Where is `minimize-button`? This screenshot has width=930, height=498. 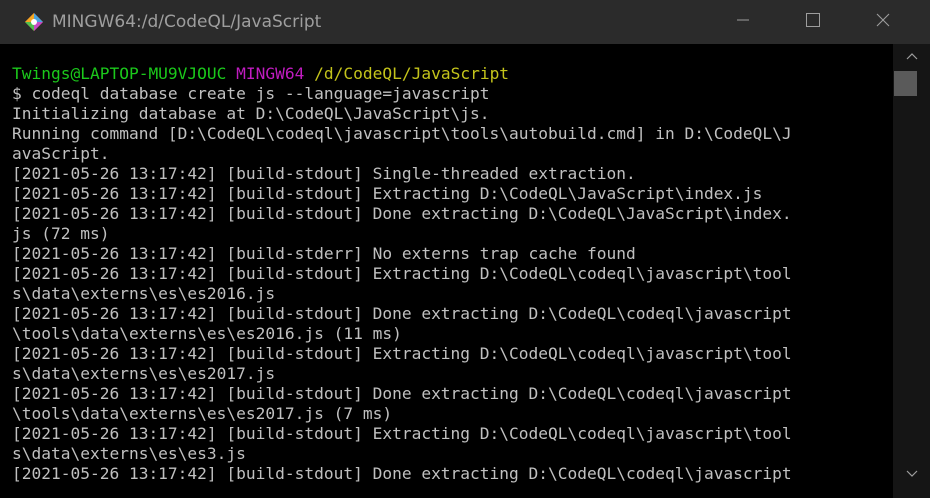 minimize-button is located at coordinates (743, 22).